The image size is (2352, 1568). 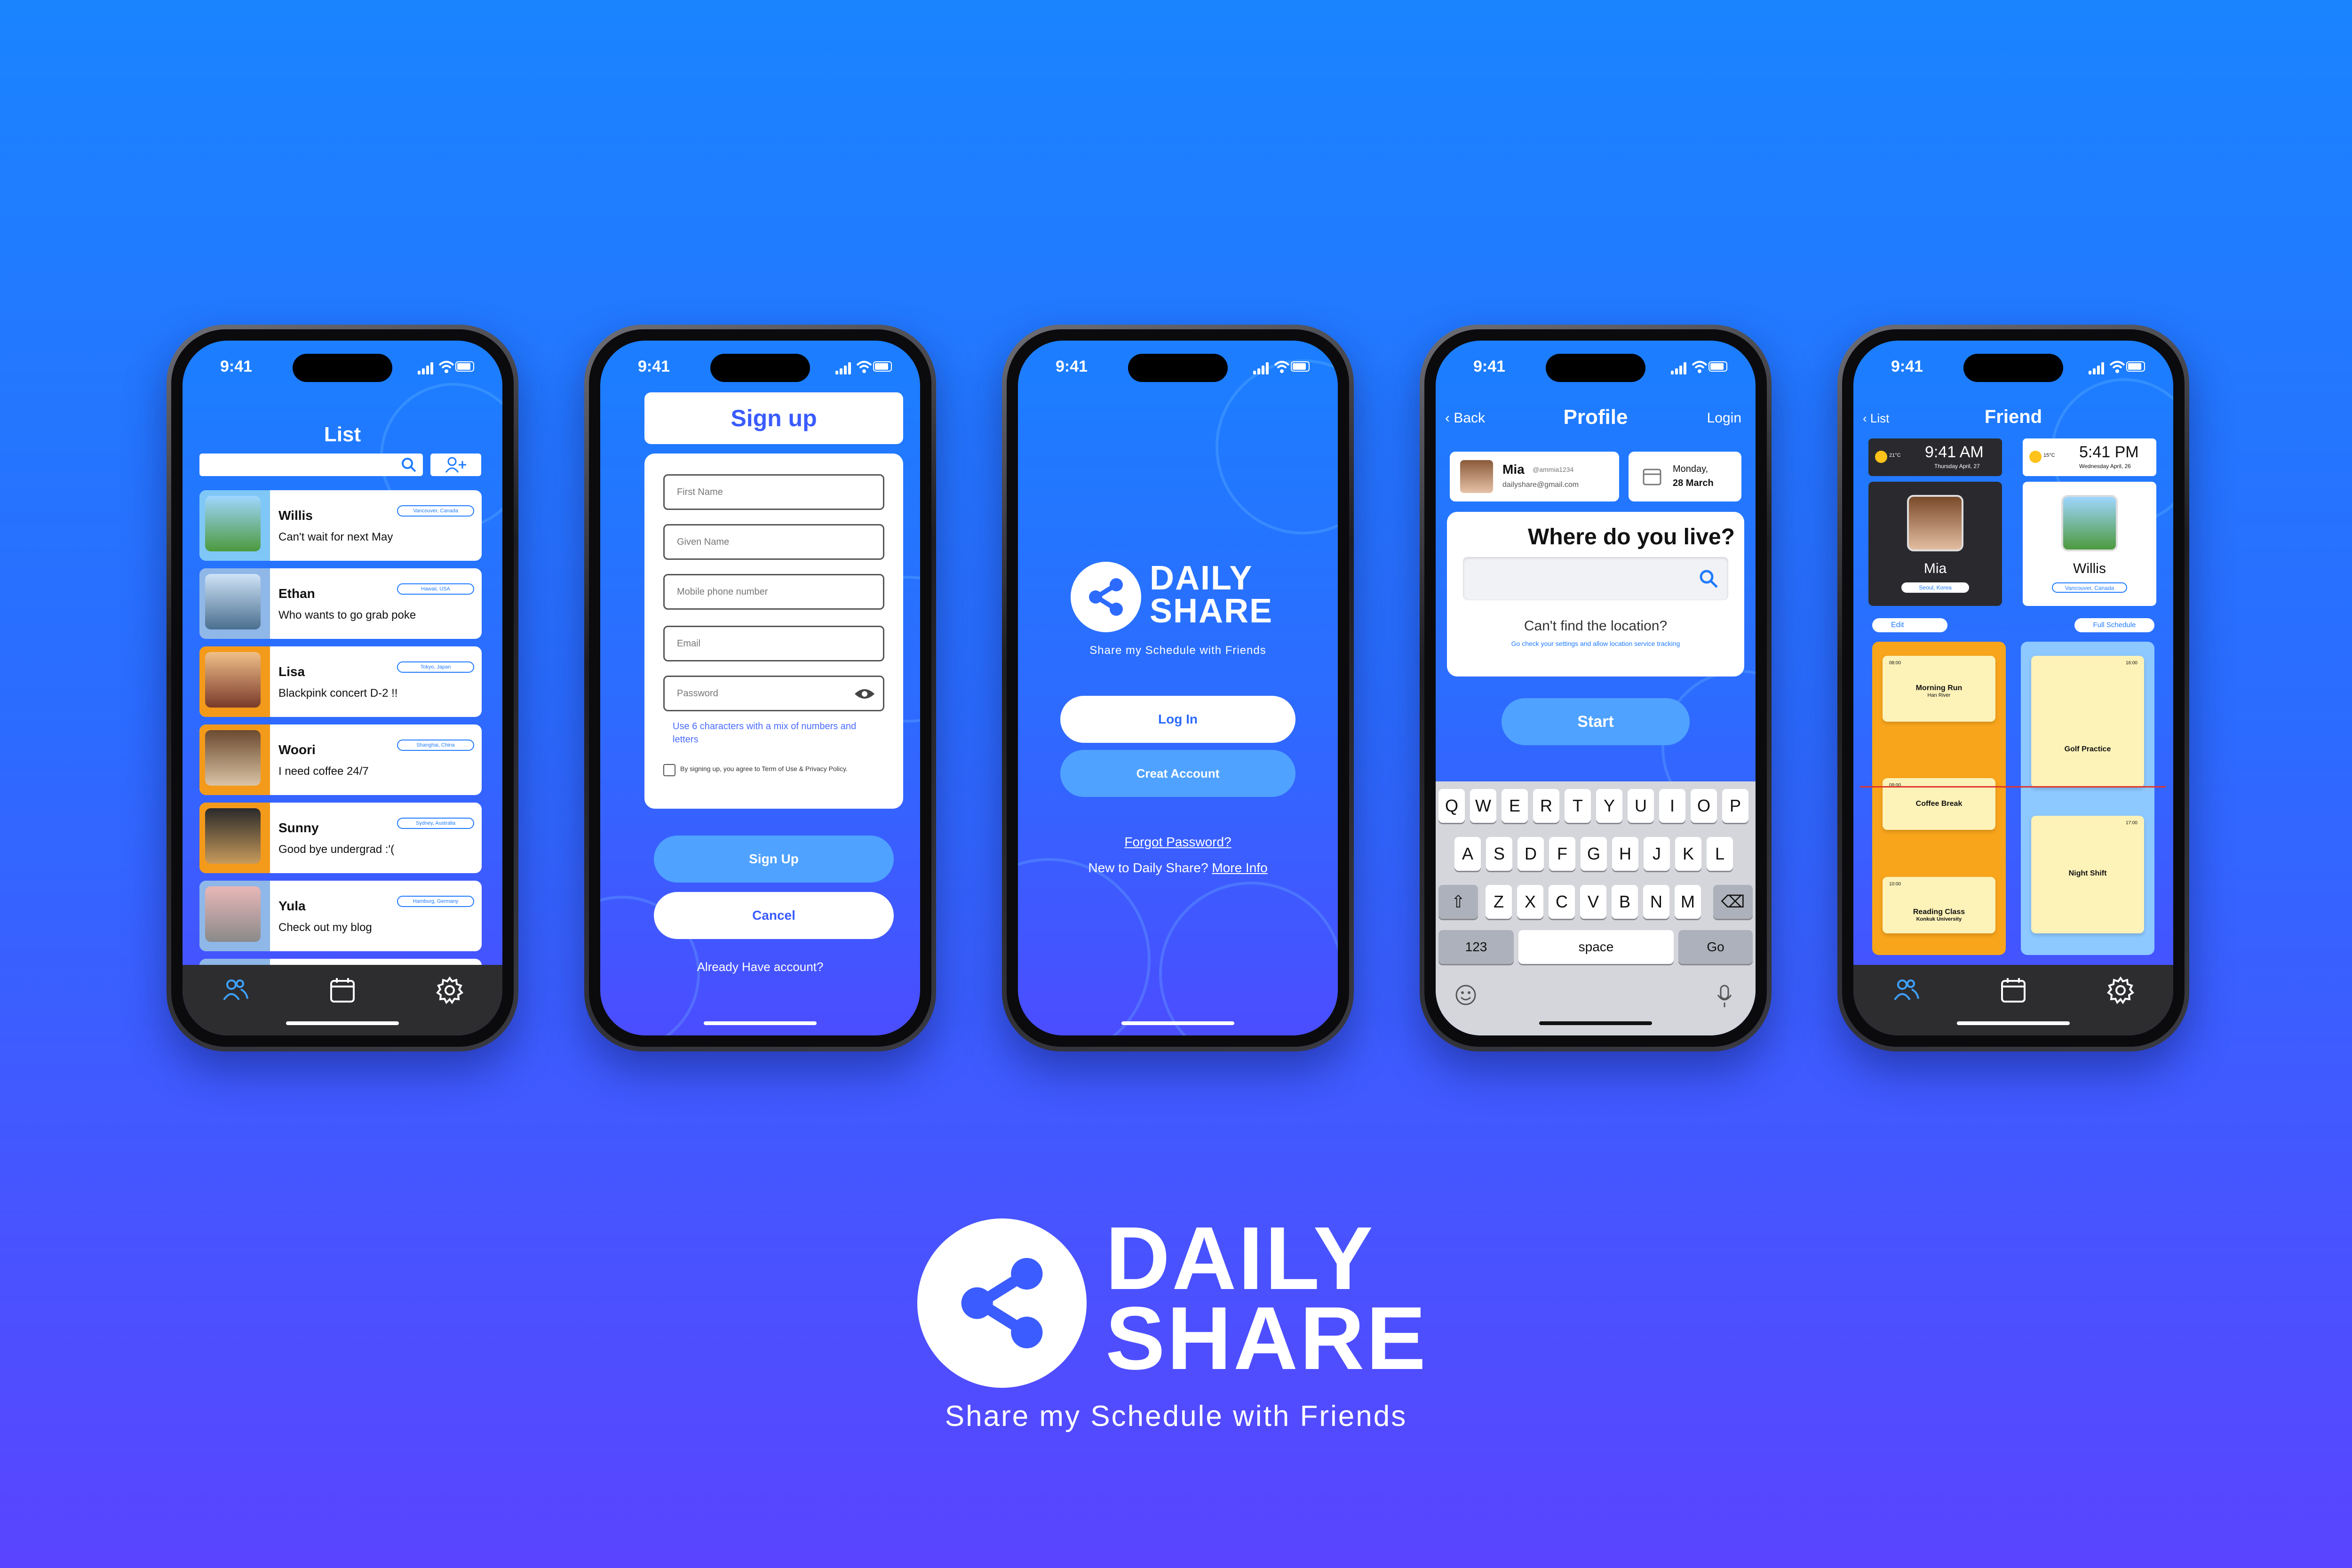 I want to click on location-badge: Hawaii, USA, so click(x=435, y=589).